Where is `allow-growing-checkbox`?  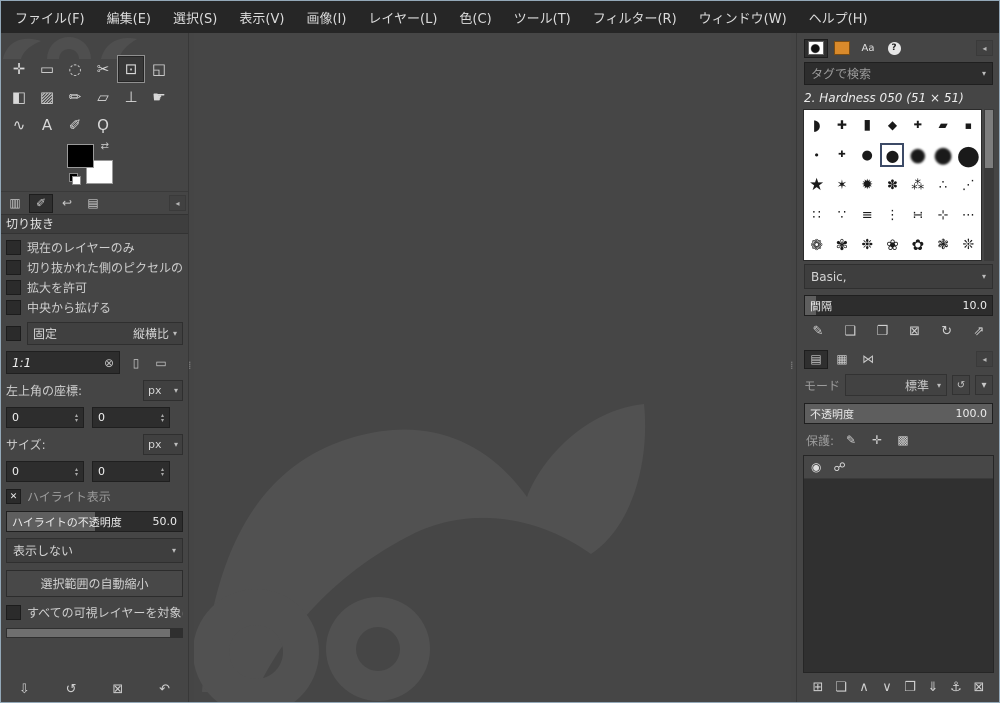
allow-growing-checkbox is located at coordinates (13, 287).